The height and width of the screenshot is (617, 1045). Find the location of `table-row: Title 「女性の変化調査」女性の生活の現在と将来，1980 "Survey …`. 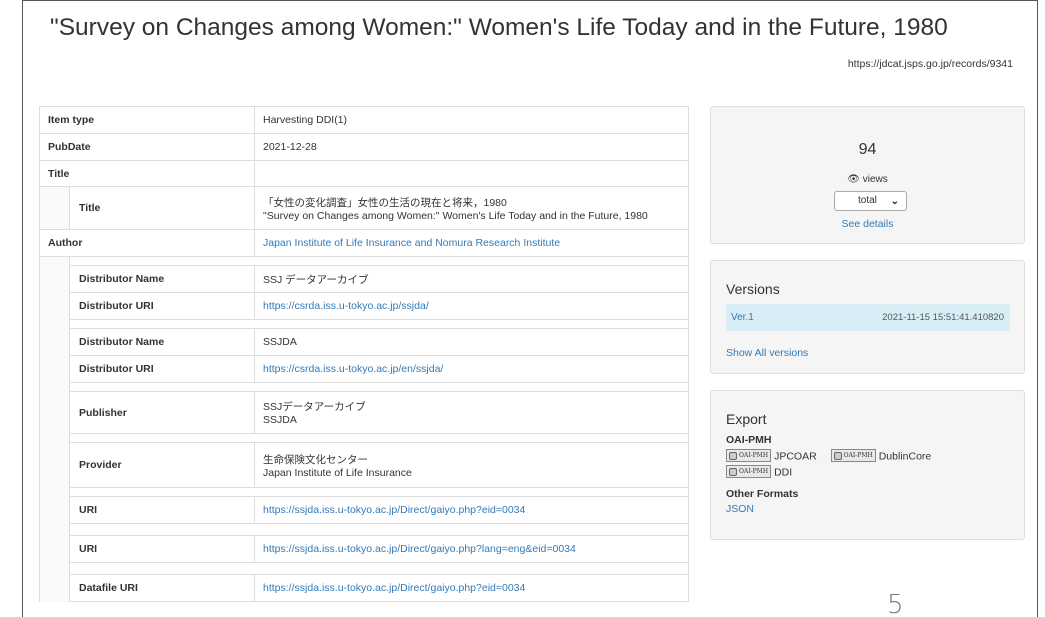

table-row: Title 「女性の変化調査」女性の生活の現在と将来，1980 "Survey … is located at coordinates (364, 208).